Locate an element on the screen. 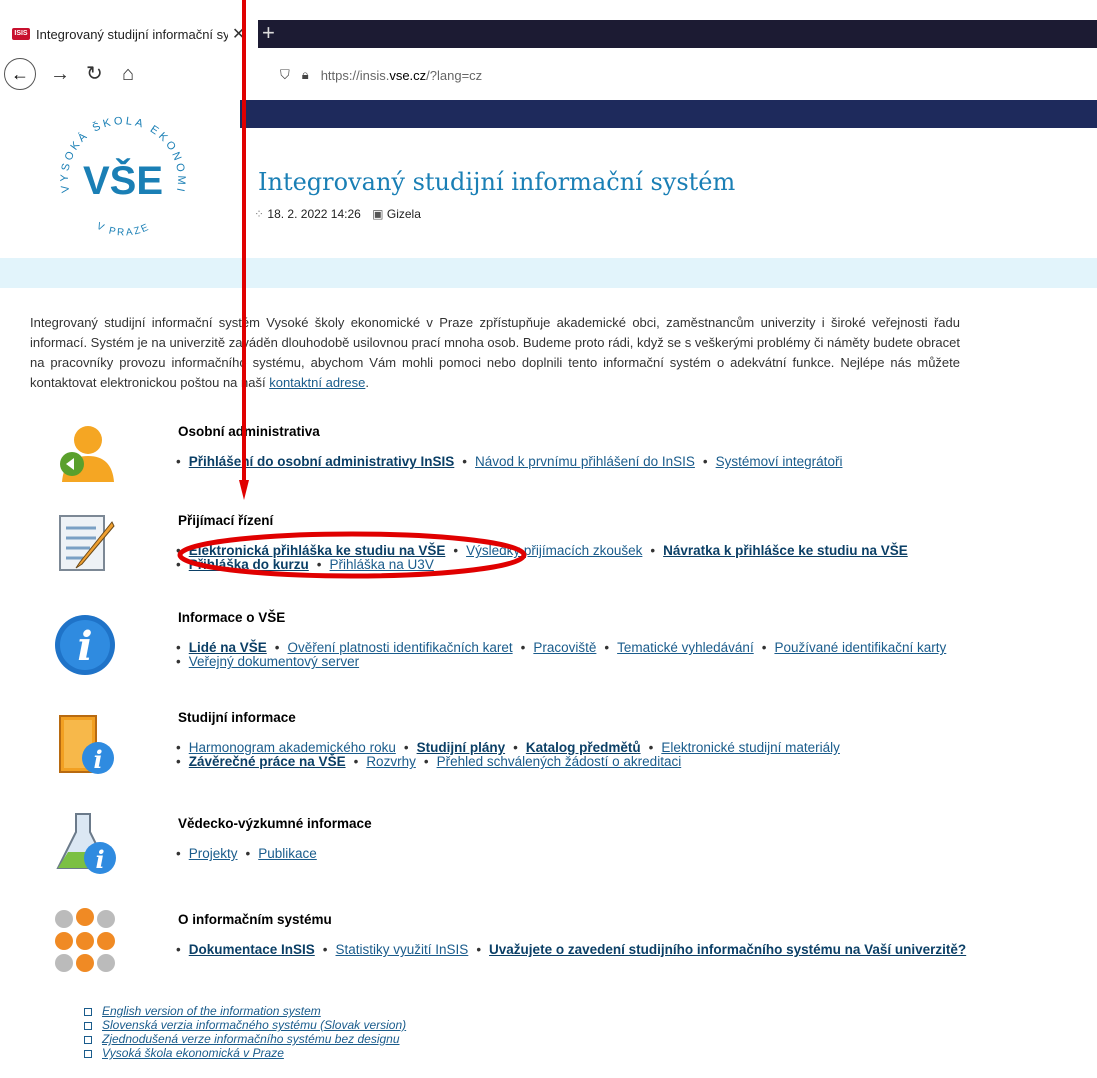 The image size is (1097, 1078). section-link: Ověření platnosti identifikačních karet is located at coordinates (400, 647).